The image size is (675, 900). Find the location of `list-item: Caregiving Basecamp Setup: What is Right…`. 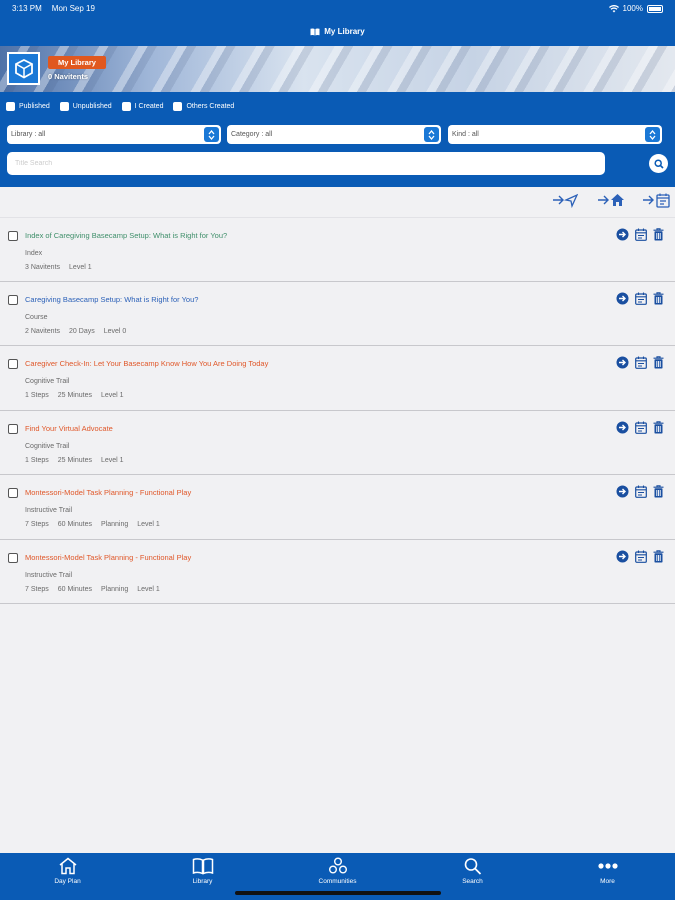

list-item: Caregiving Basecamp Setup: What is Right… is located at coordinates (337, 314).